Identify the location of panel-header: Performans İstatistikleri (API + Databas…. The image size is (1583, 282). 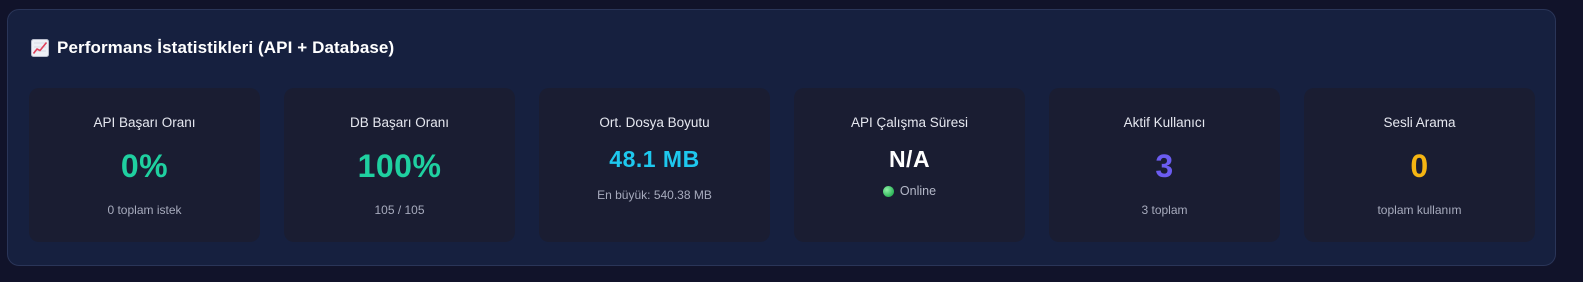
(212, 48).